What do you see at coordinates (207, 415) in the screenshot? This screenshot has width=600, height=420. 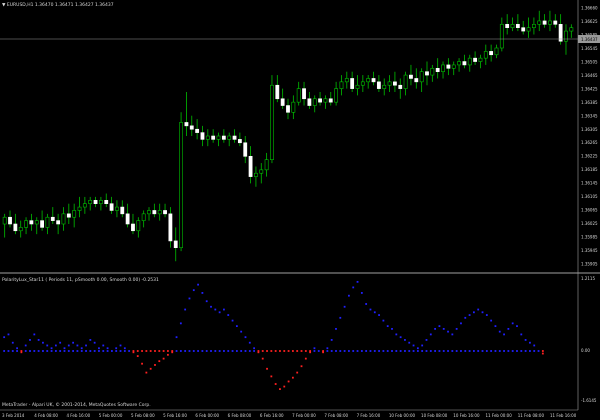 I see `time-tick-label: 6 Feb 00:00` at bounding box center [207, 415].